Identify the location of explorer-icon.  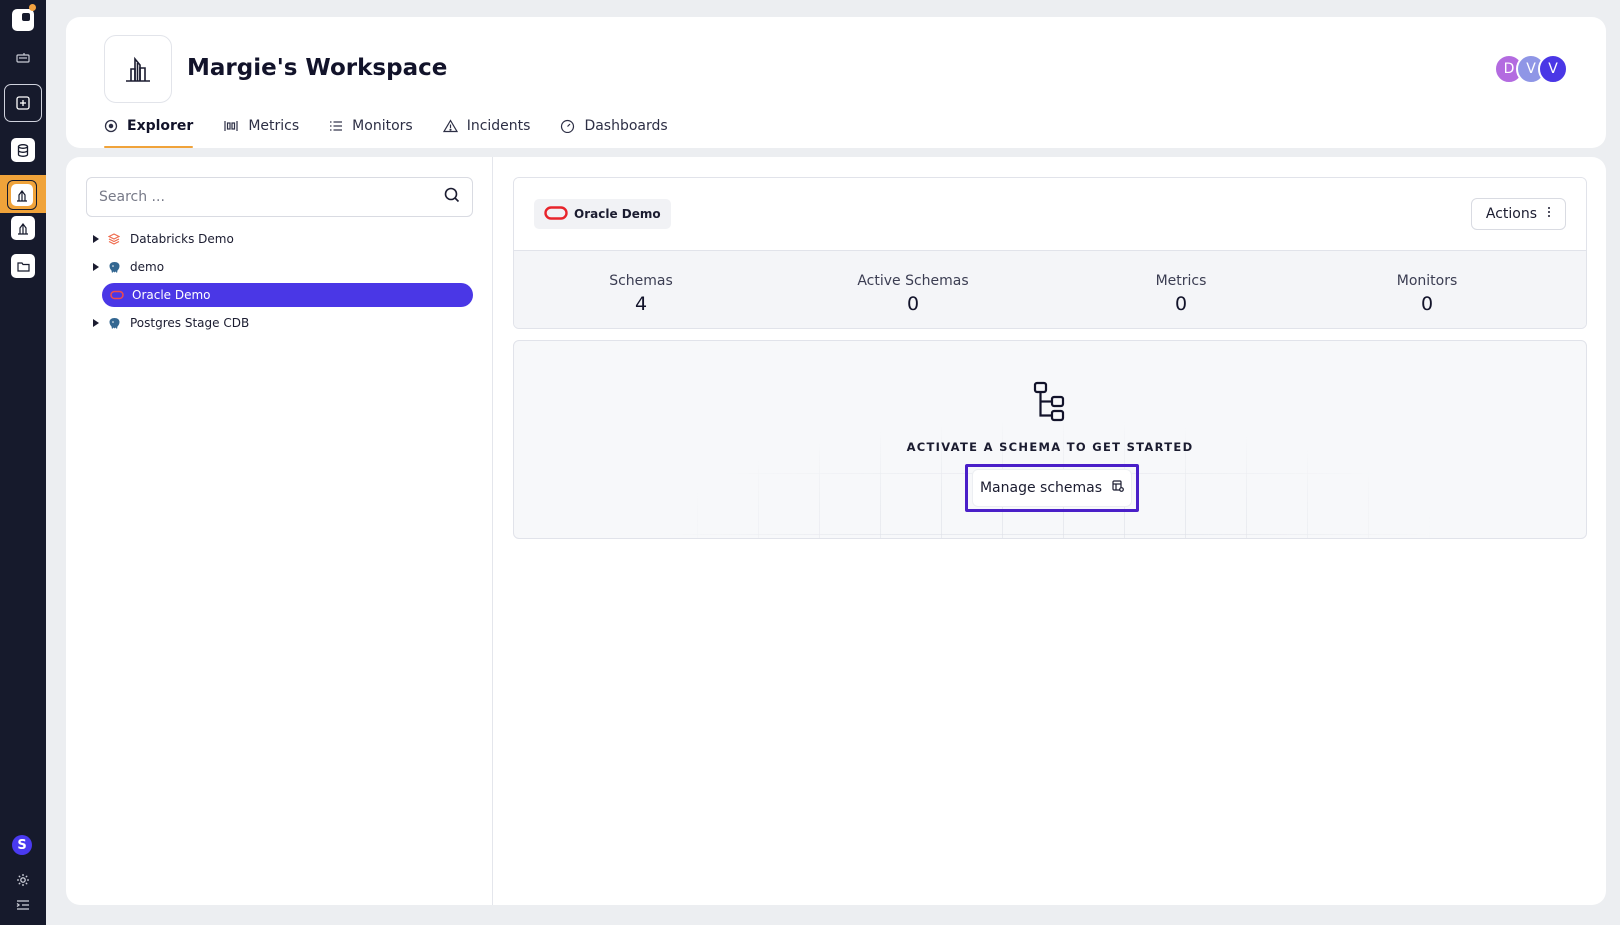
(111, 127).